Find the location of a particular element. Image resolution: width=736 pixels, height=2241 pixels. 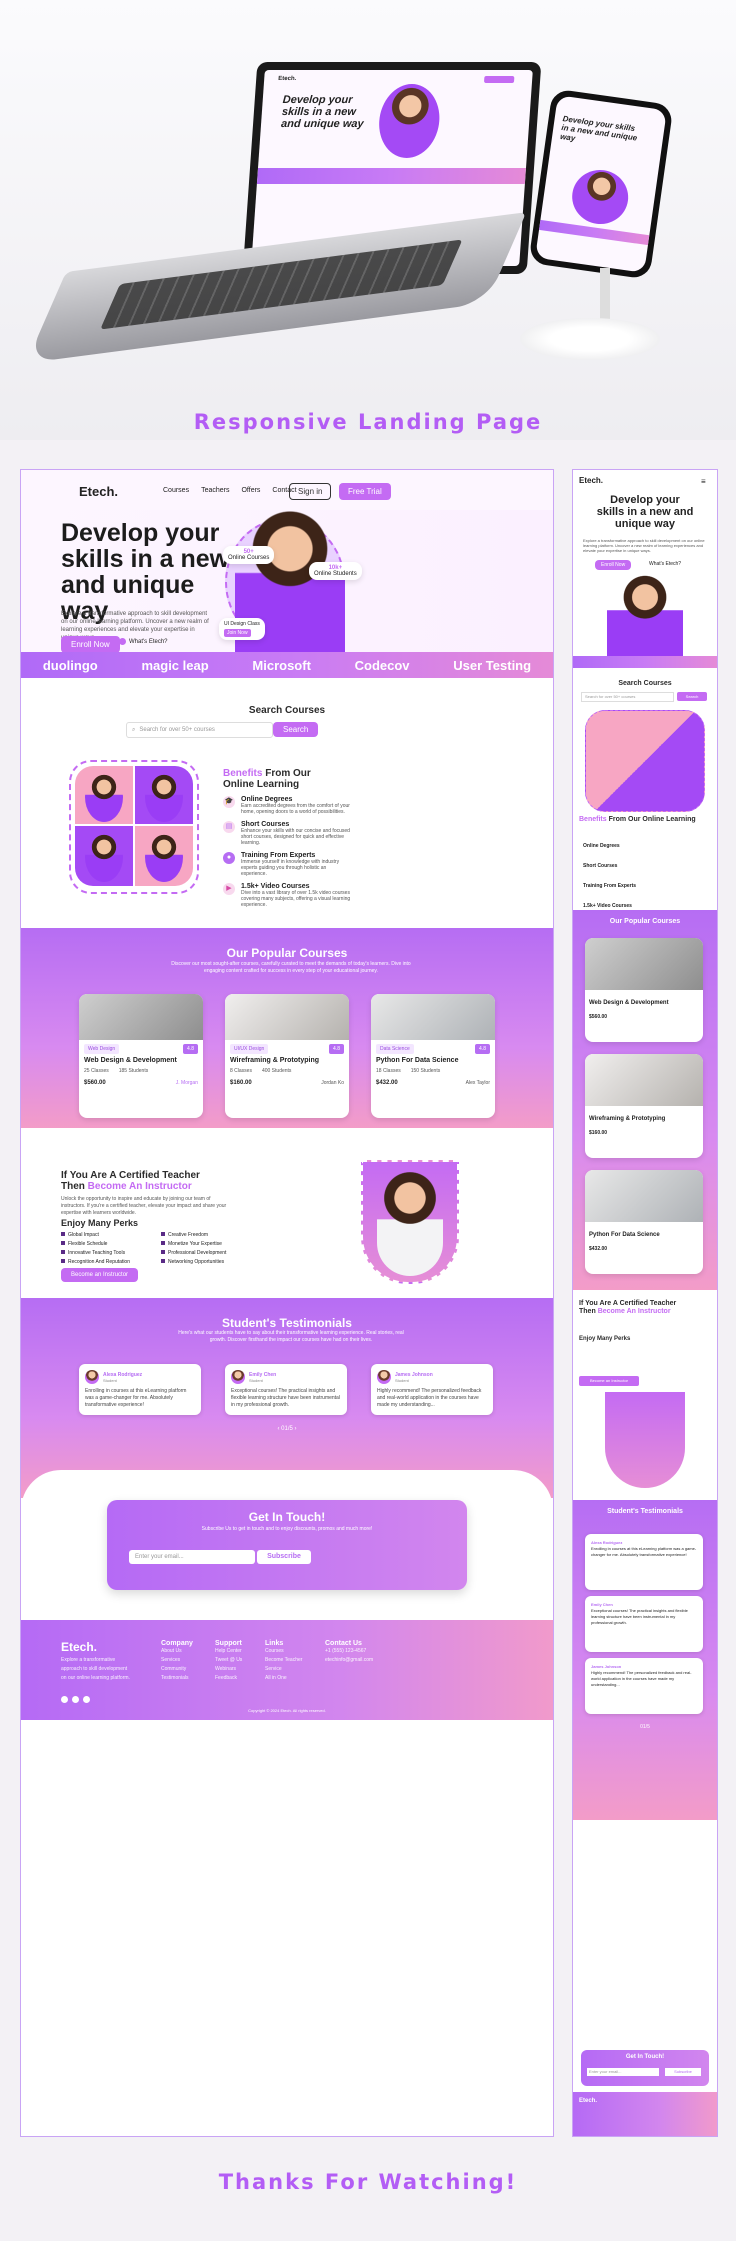

sign-in-button: Sign in is located at coordinates (310, 491).